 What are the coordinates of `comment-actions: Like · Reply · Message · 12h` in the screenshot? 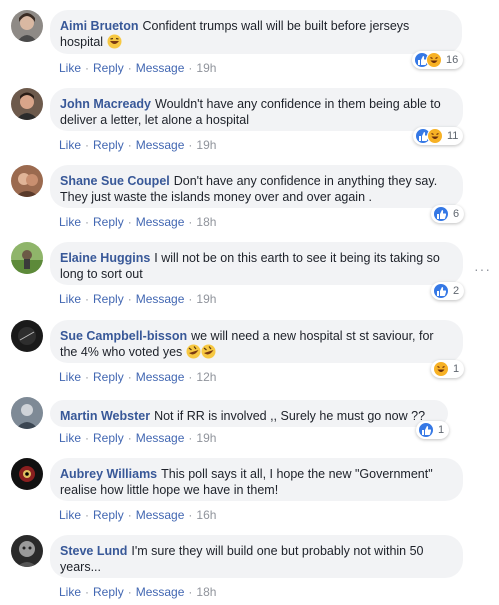 It's located at (138, 377).